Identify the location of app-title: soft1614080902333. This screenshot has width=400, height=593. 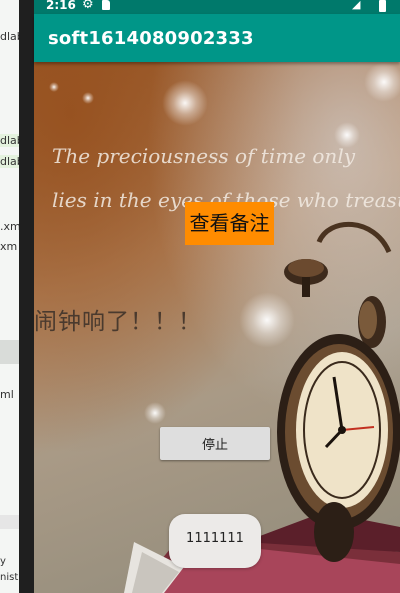
(151, 38).